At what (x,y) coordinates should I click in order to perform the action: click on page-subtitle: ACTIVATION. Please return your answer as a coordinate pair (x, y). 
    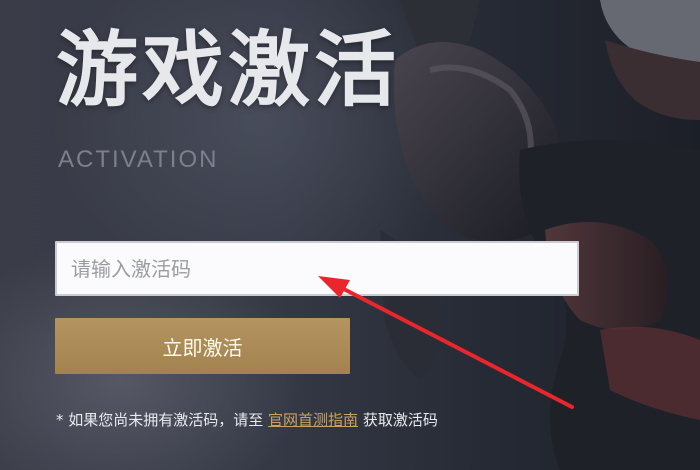
    Looking at the image, I should click on (138, 159).